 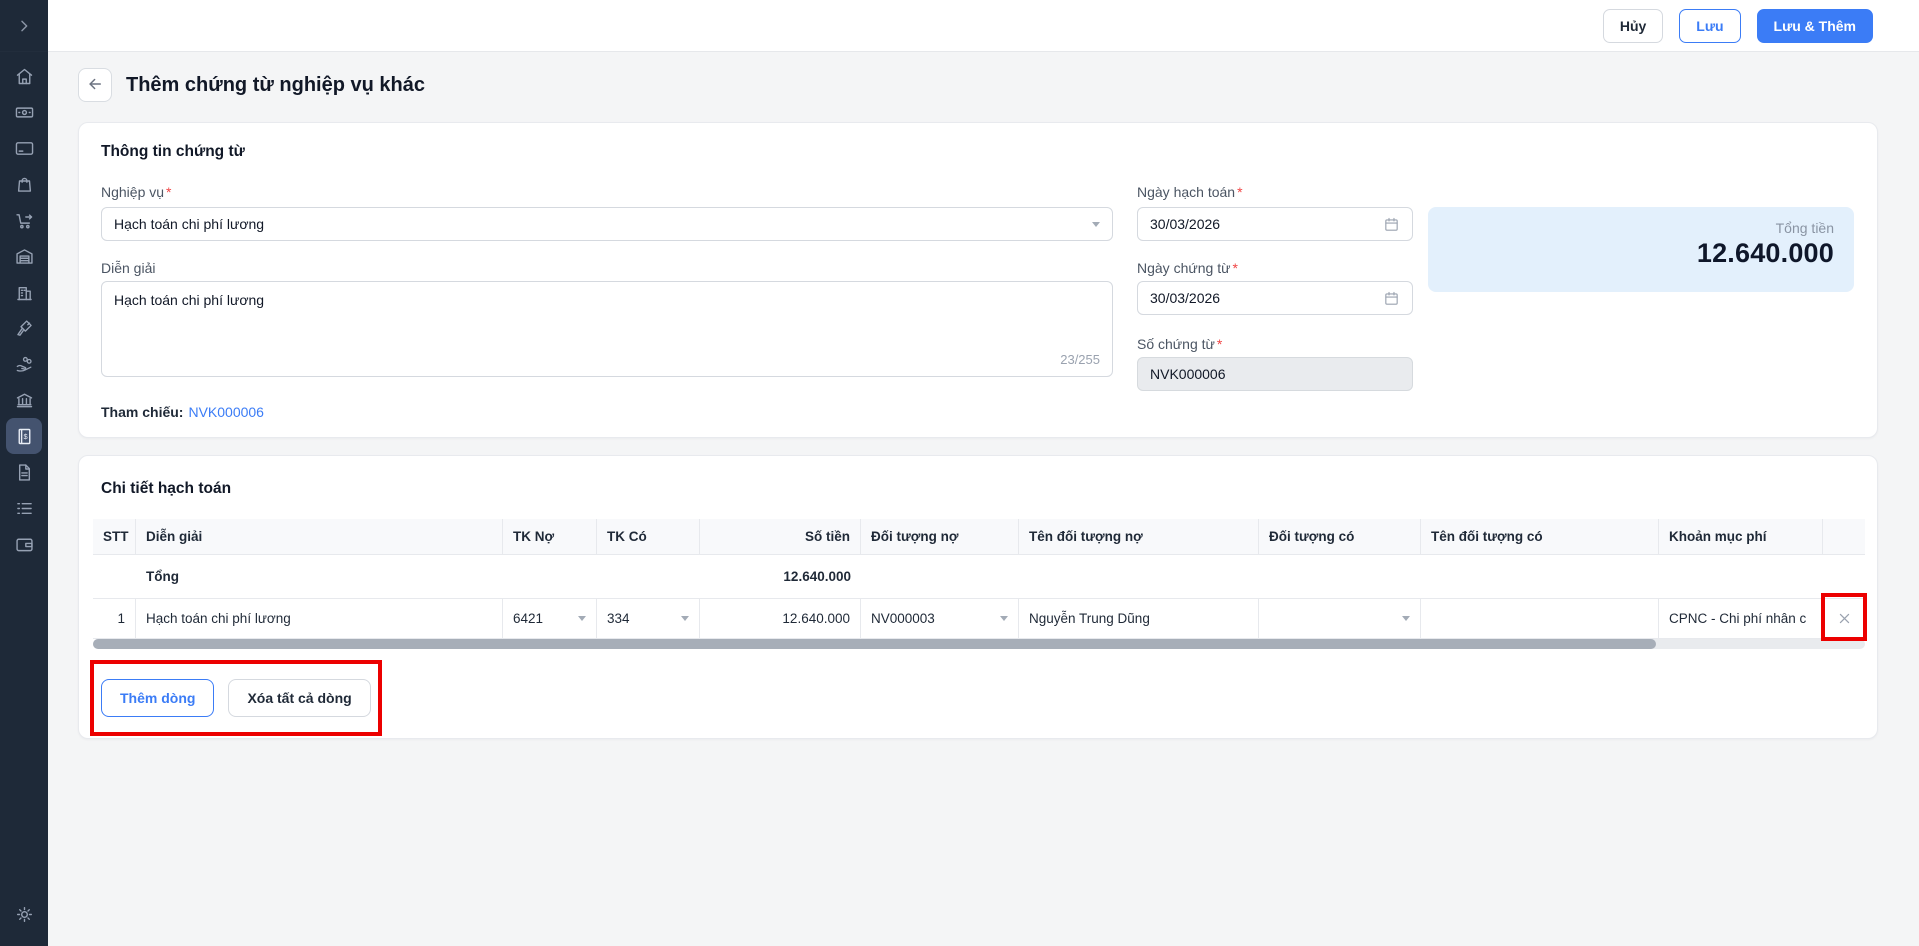 I want to click on ngay-hach-toan-label: Ngày hạch toán *, so click(x=1190, y=192).